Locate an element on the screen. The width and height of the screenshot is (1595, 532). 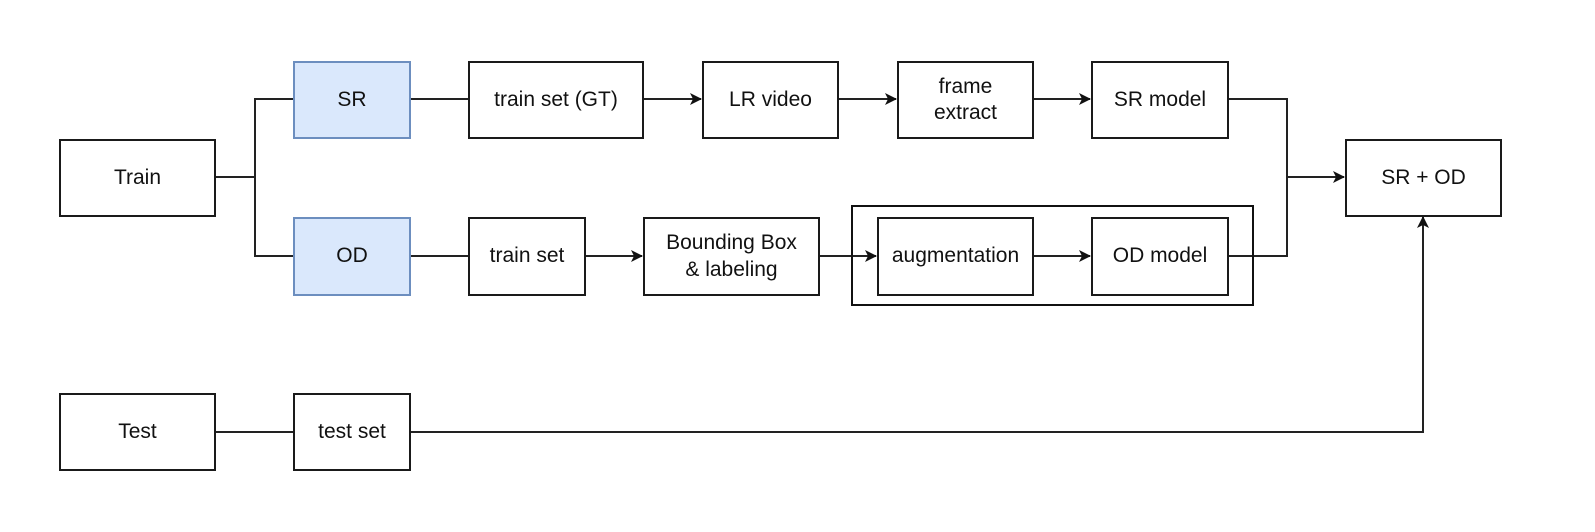
edge-train-sr is located at coordinates (254, 138).